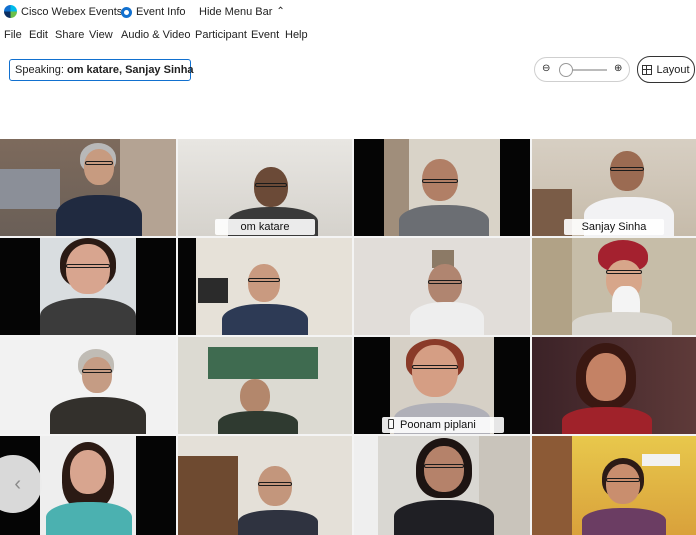 This screenshot has width=696, height=535. What do you see at coordinates (438, 425) in the screenshot?
I see `participant-name-text: Poonam piplani` at bounding box center [438, 425].